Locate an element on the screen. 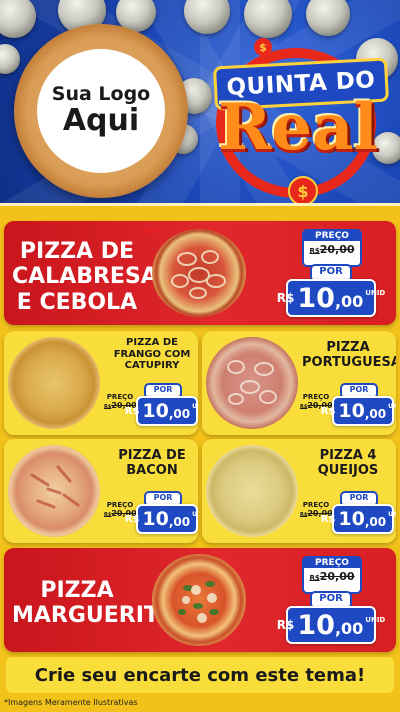 The image size is (400, 712). divider-stripe is located at coordinates (200, 211).